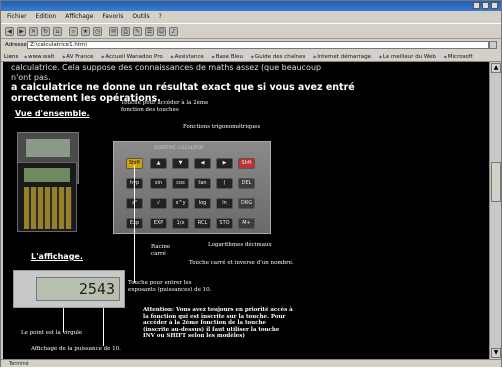 This screenshot has height=368, width=502. Describe the element at coordinates (342, 57) in the screenshot. I see `link-item: Internet démarrage` at that location.